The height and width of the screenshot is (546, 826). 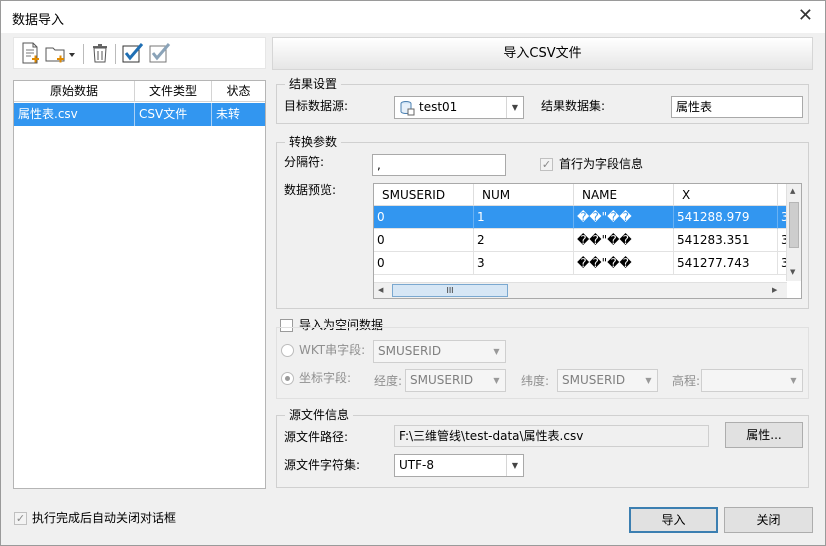 What do you see at coordinates (774, 290) in the screenshot?
I see `scroll-right-icon: ▶` at bounding box center [774, 290].